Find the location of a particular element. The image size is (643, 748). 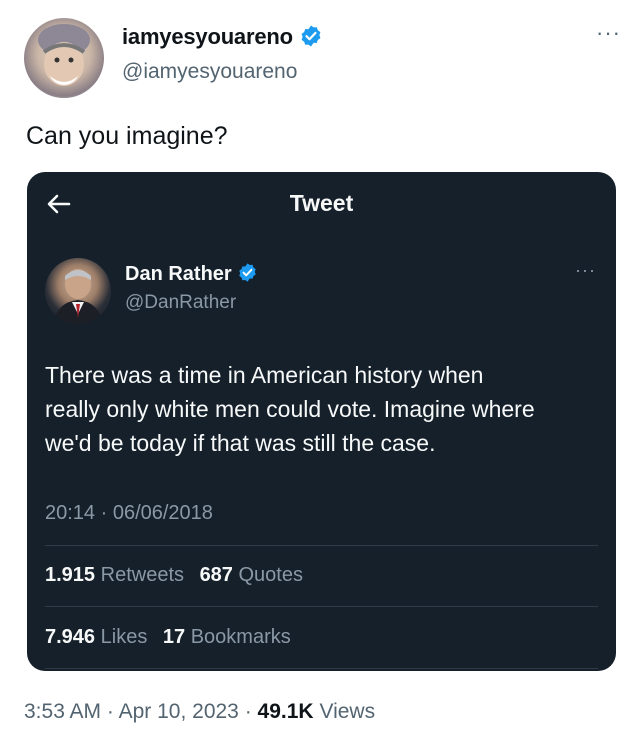

author-avatar is located at coordinates (64, 58).